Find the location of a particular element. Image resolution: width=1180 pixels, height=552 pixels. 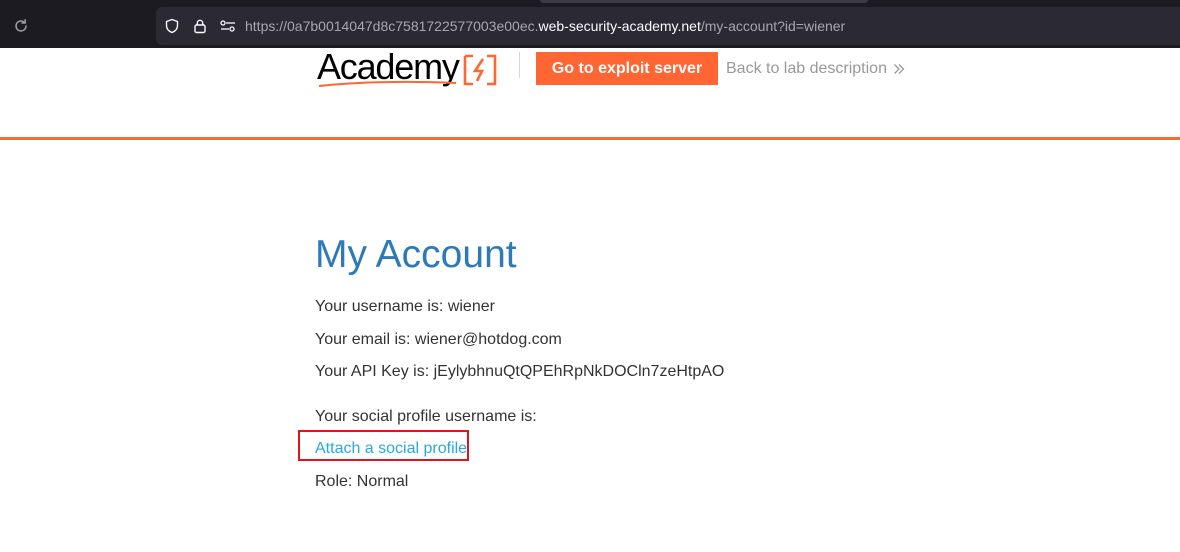

url-host: web-security-academy.net is located at coordinates (619, 26).